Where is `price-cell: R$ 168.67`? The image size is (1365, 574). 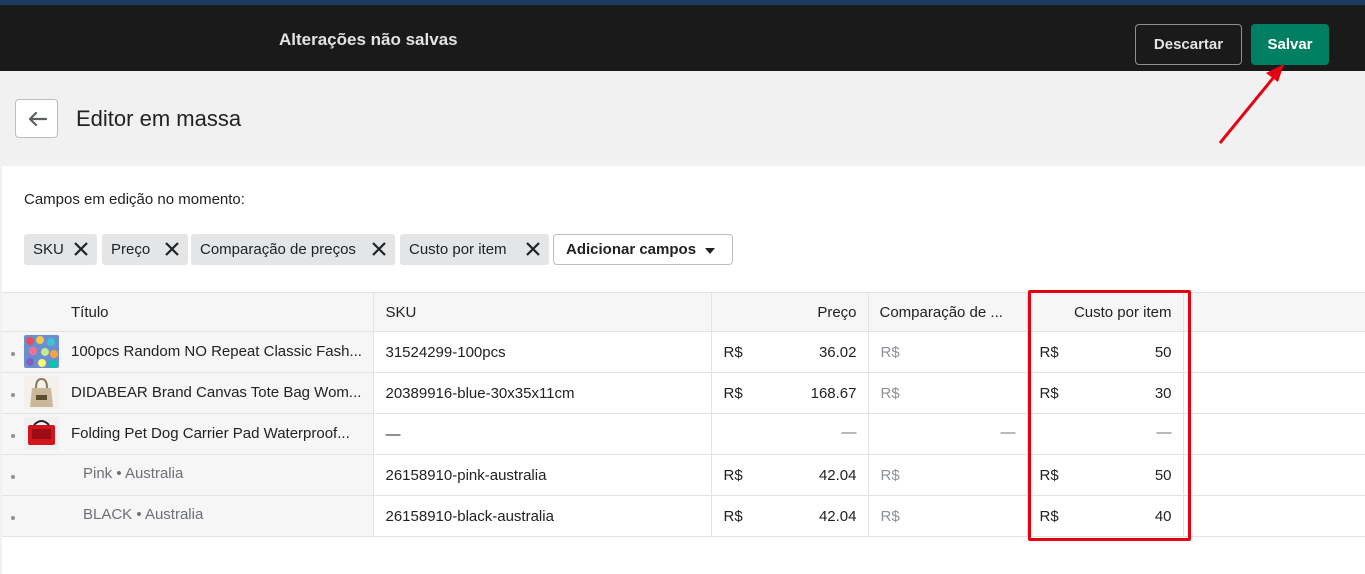 price-cell: R$ 168.67 is located at coordinates (790, 393).